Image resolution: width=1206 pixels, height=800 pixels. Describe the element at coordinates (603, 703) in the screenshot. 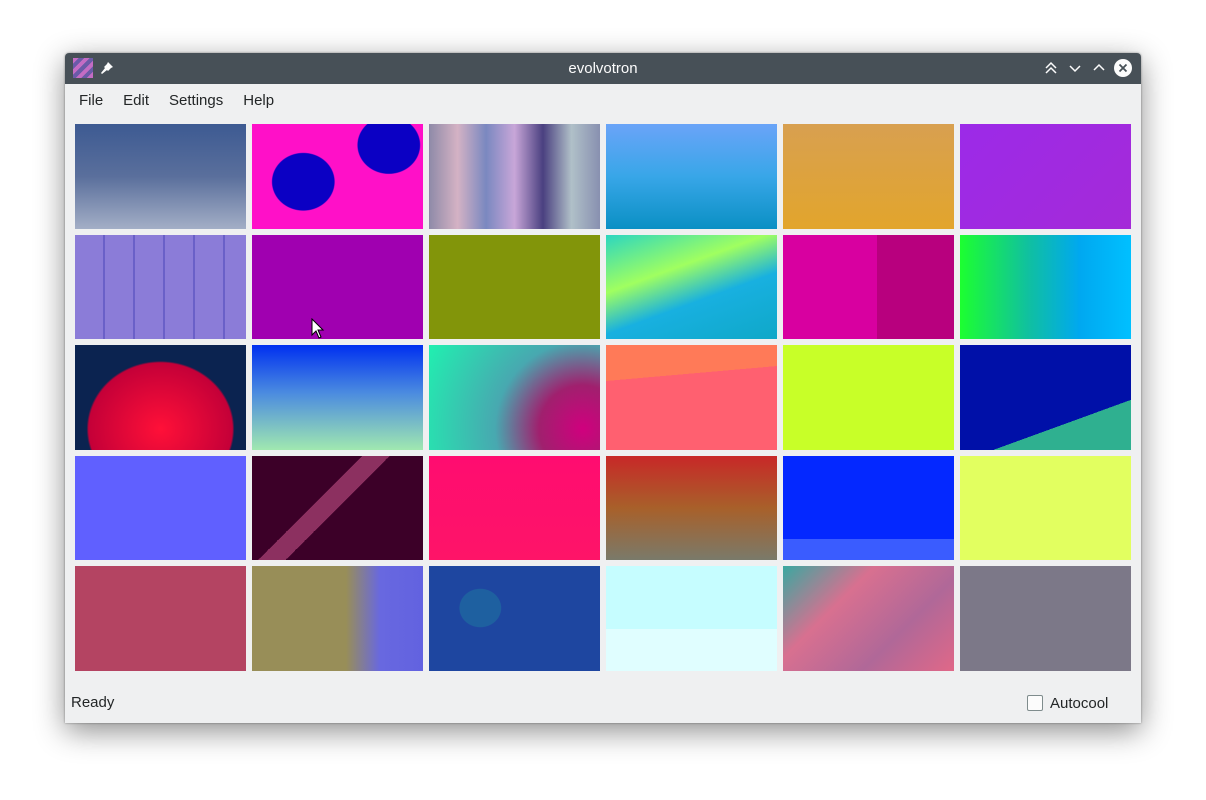

I see `status-bar: Ready Autocool` at that location.